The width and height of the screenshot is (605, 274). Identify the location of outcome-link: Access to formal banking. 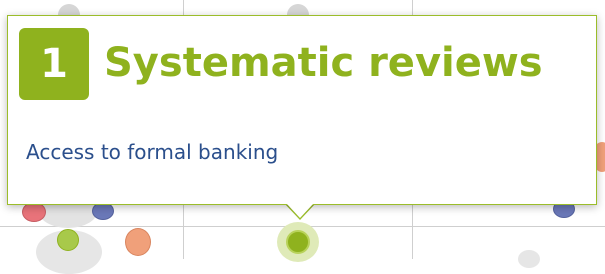
(152, 152).